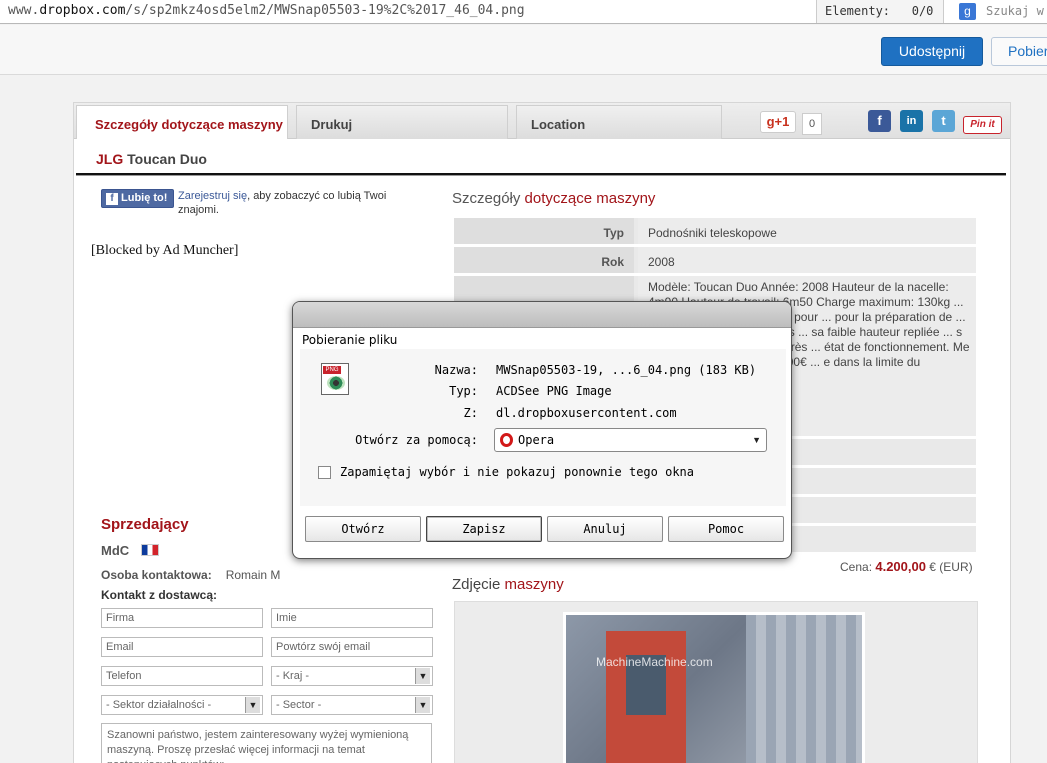 The height and width of the screenshot is (763, 1047). Describe the element at coordinates (605, 529) in the screenshot. I see `cancel-button: Anuluj` at that location.